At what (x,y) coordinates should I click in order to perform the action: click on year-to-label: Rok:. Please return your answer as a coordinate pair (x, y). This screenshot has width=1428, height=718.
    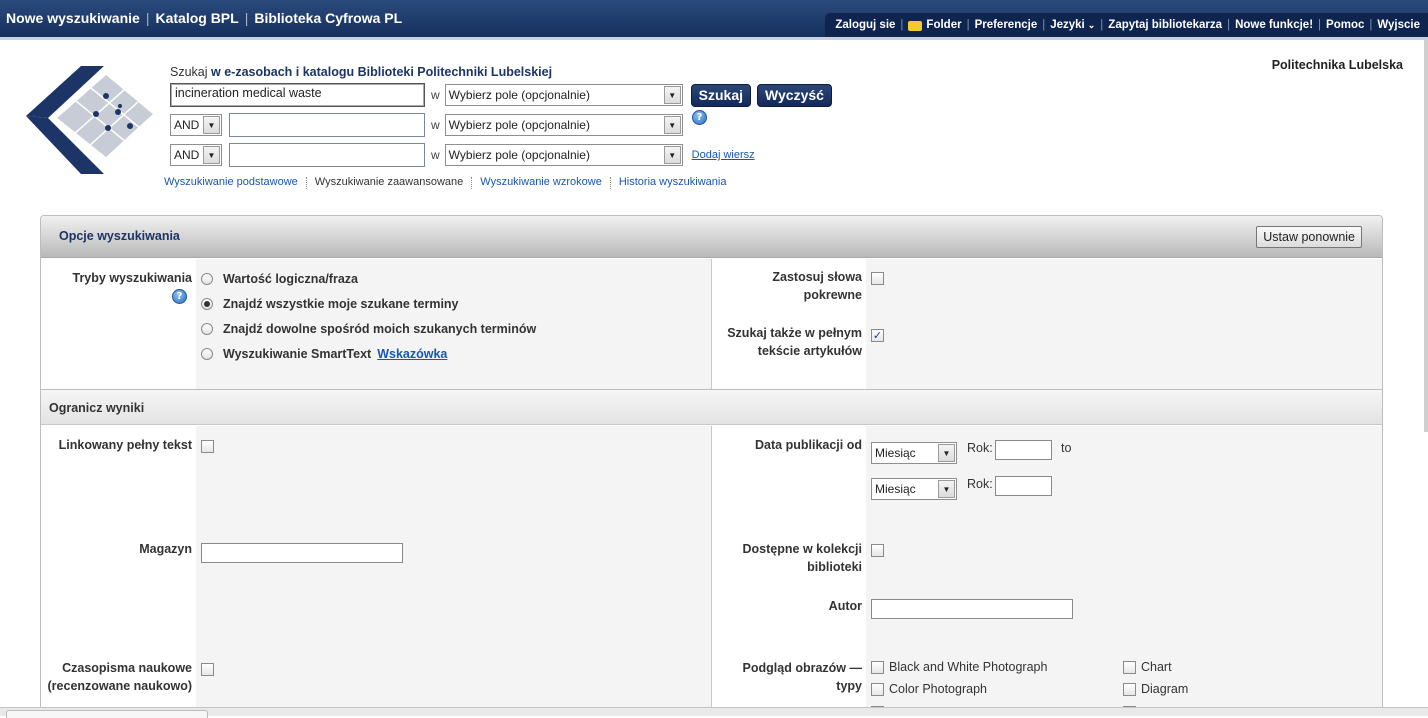
    Looking at the image, I should click on (980, 484).